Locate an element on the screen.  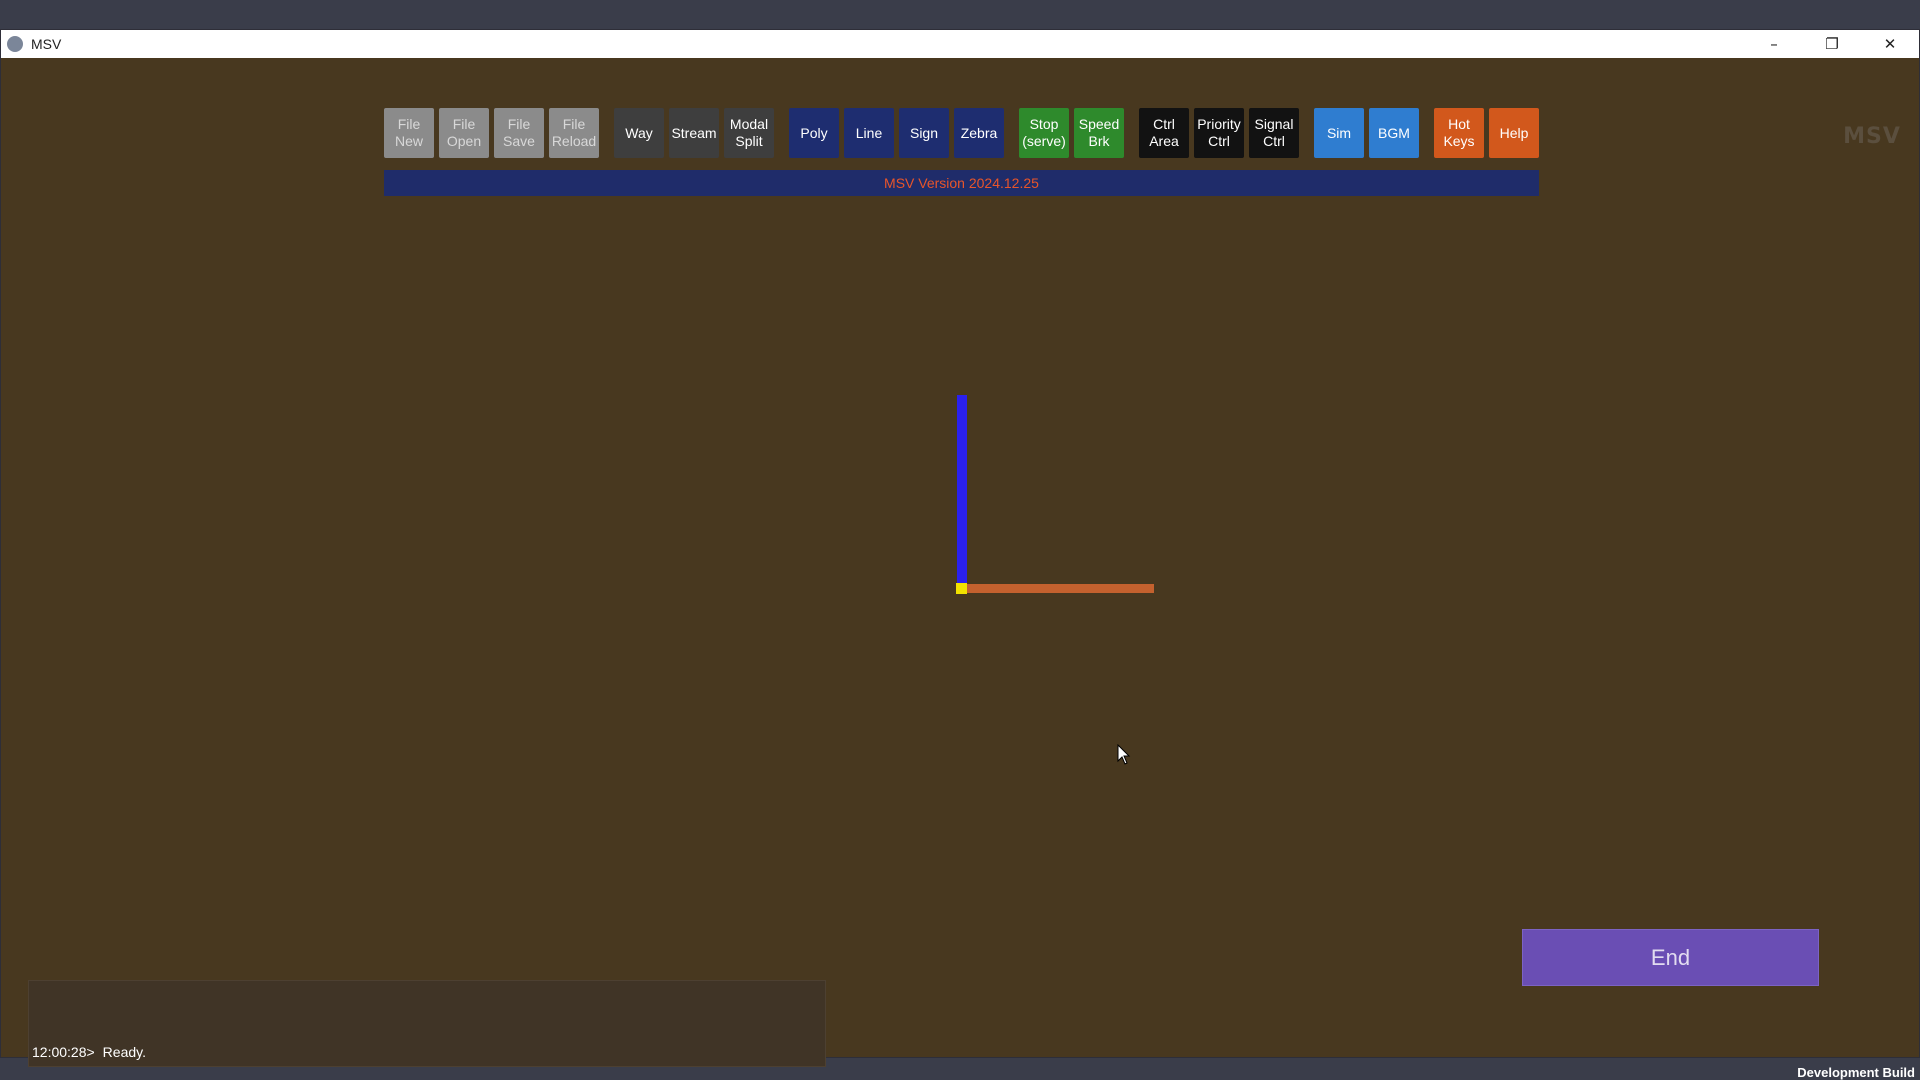
log-line: 12:00:28> Ready. is located at coordinates (89, 1052).